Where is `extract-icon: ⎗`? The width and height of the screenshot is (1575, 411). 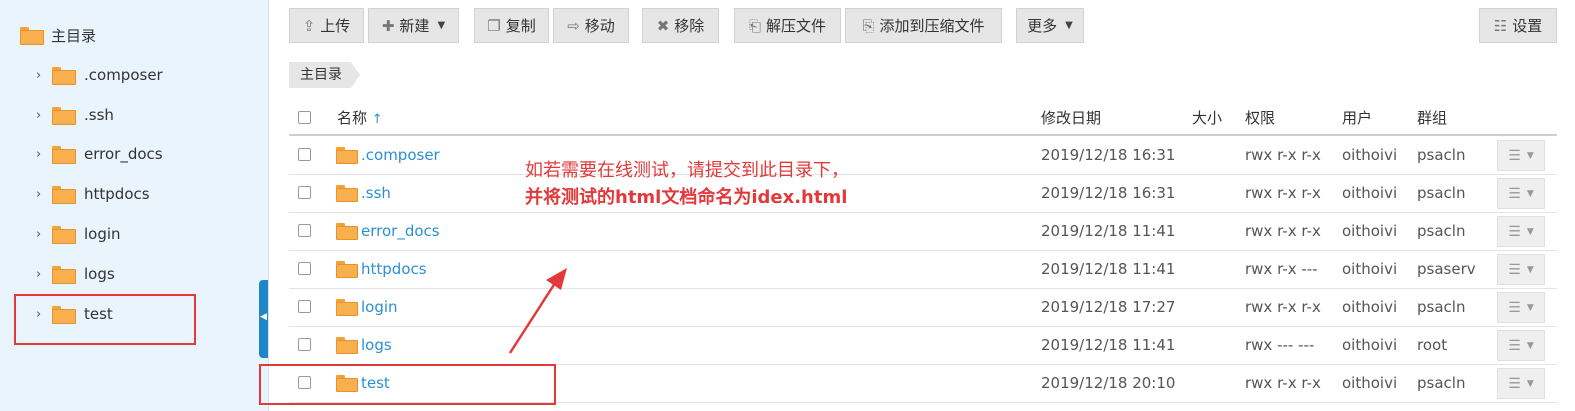 extract-icon: ⎗ is located at coordinates (754, 25).